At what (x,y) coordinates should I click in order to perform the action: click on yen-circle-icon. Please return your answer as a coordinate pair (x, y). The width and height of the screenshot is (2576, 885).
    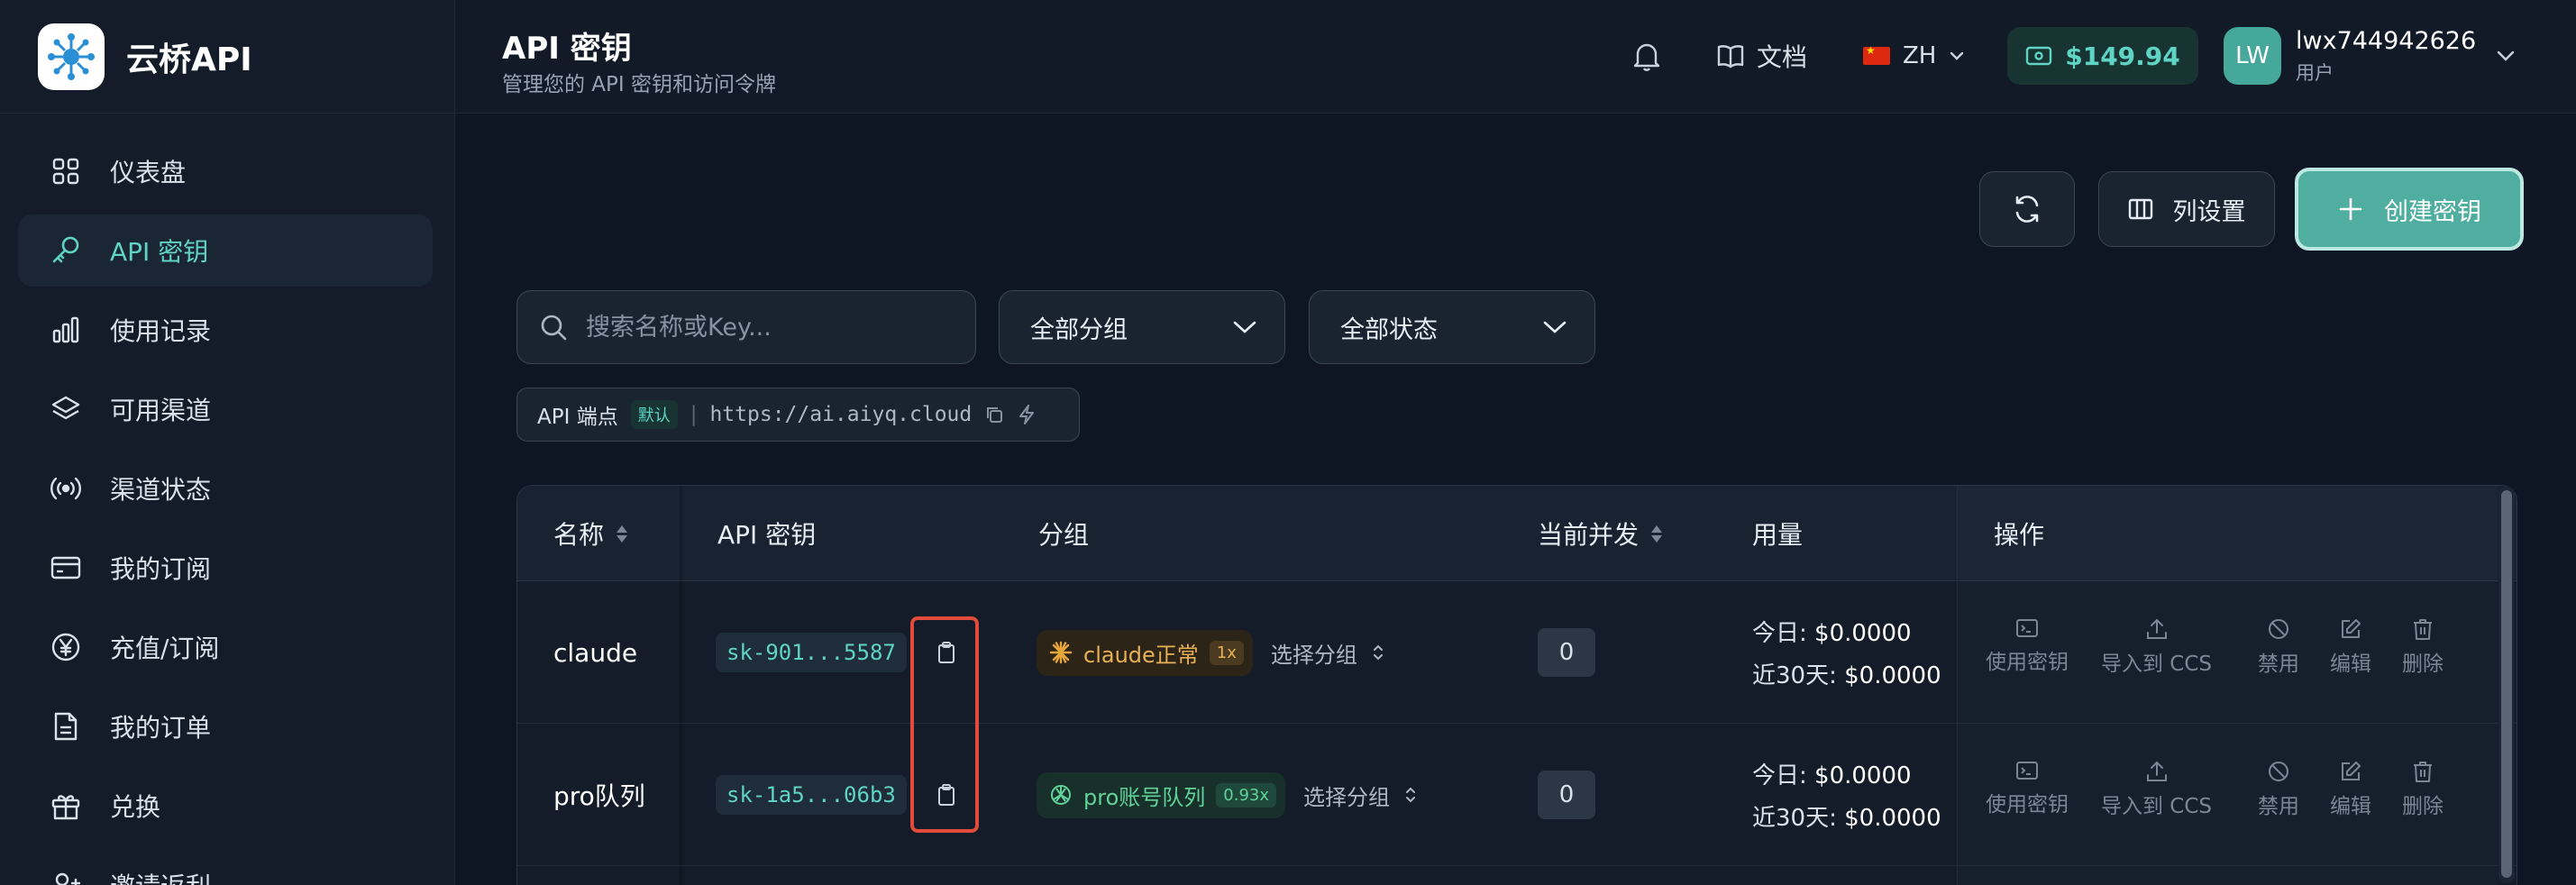
    Looking at the image, I should click on (66, 647).